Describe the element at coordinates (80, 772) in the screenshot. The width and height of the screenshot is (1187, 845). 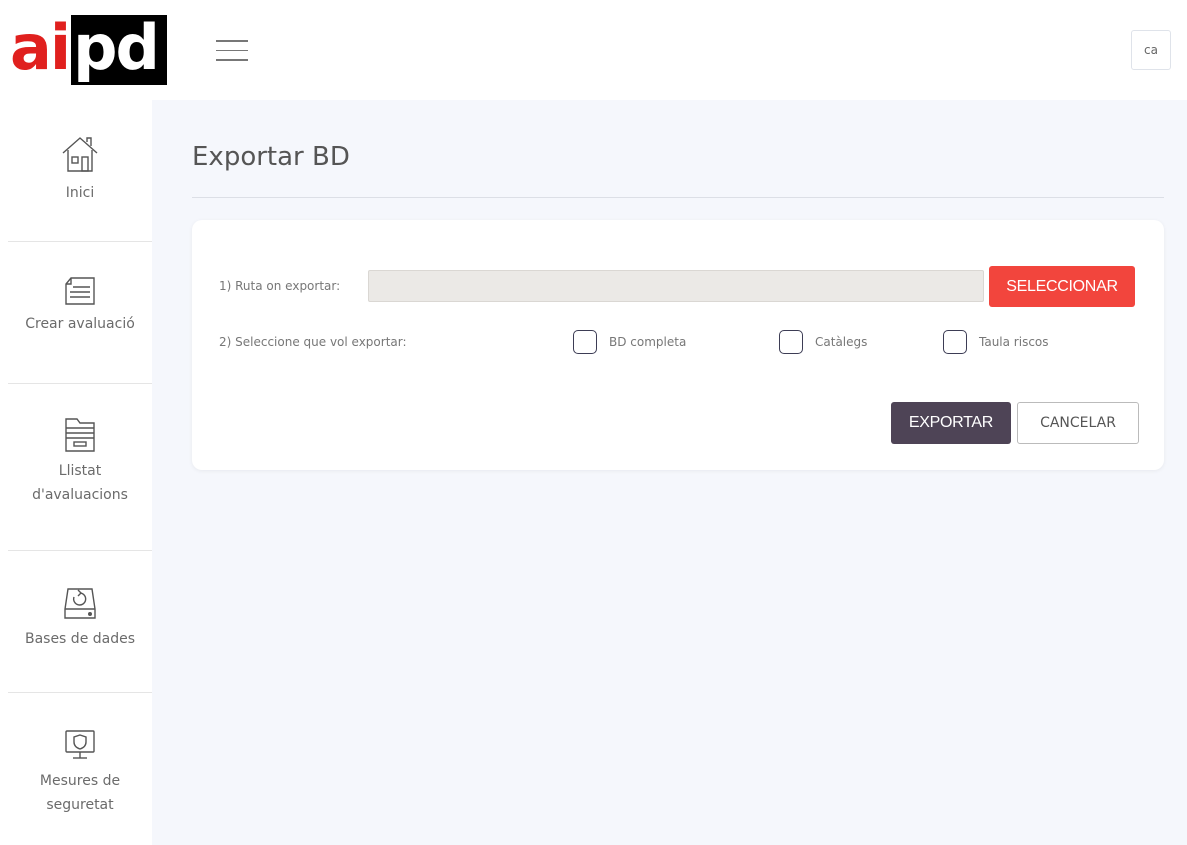
I see `sidebar-item-mesures-seguretat: Mesures de seguretat` at that location.